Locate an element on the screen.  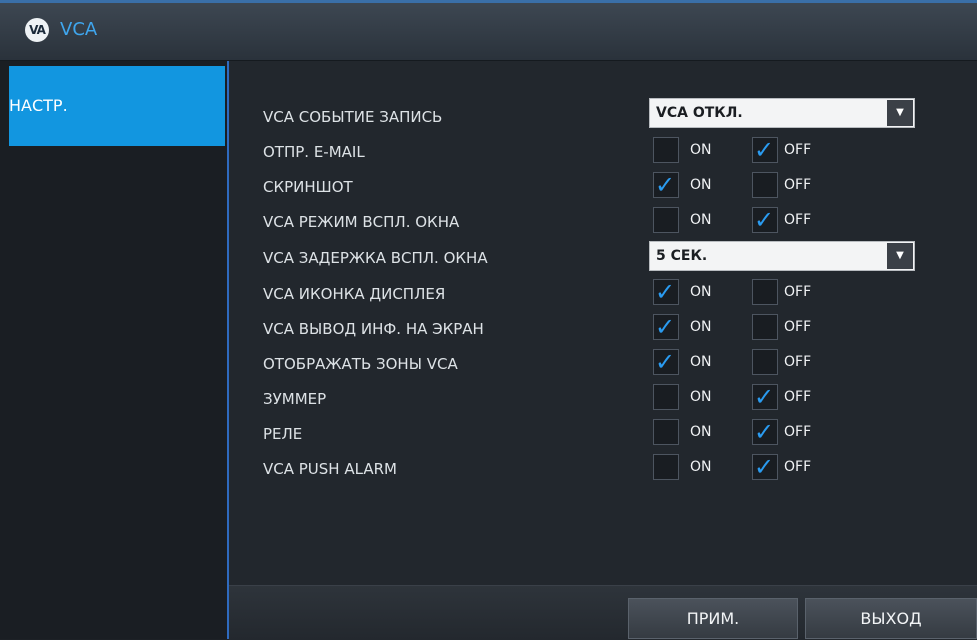
popup-delay-label: VCA ЗАДЕРЖКА ВСПЛ. ОКНА is located at coordinates (375, 258).